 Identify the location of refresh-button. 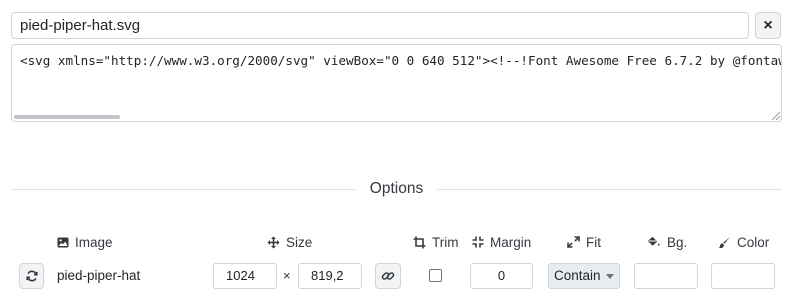
(31, 276).